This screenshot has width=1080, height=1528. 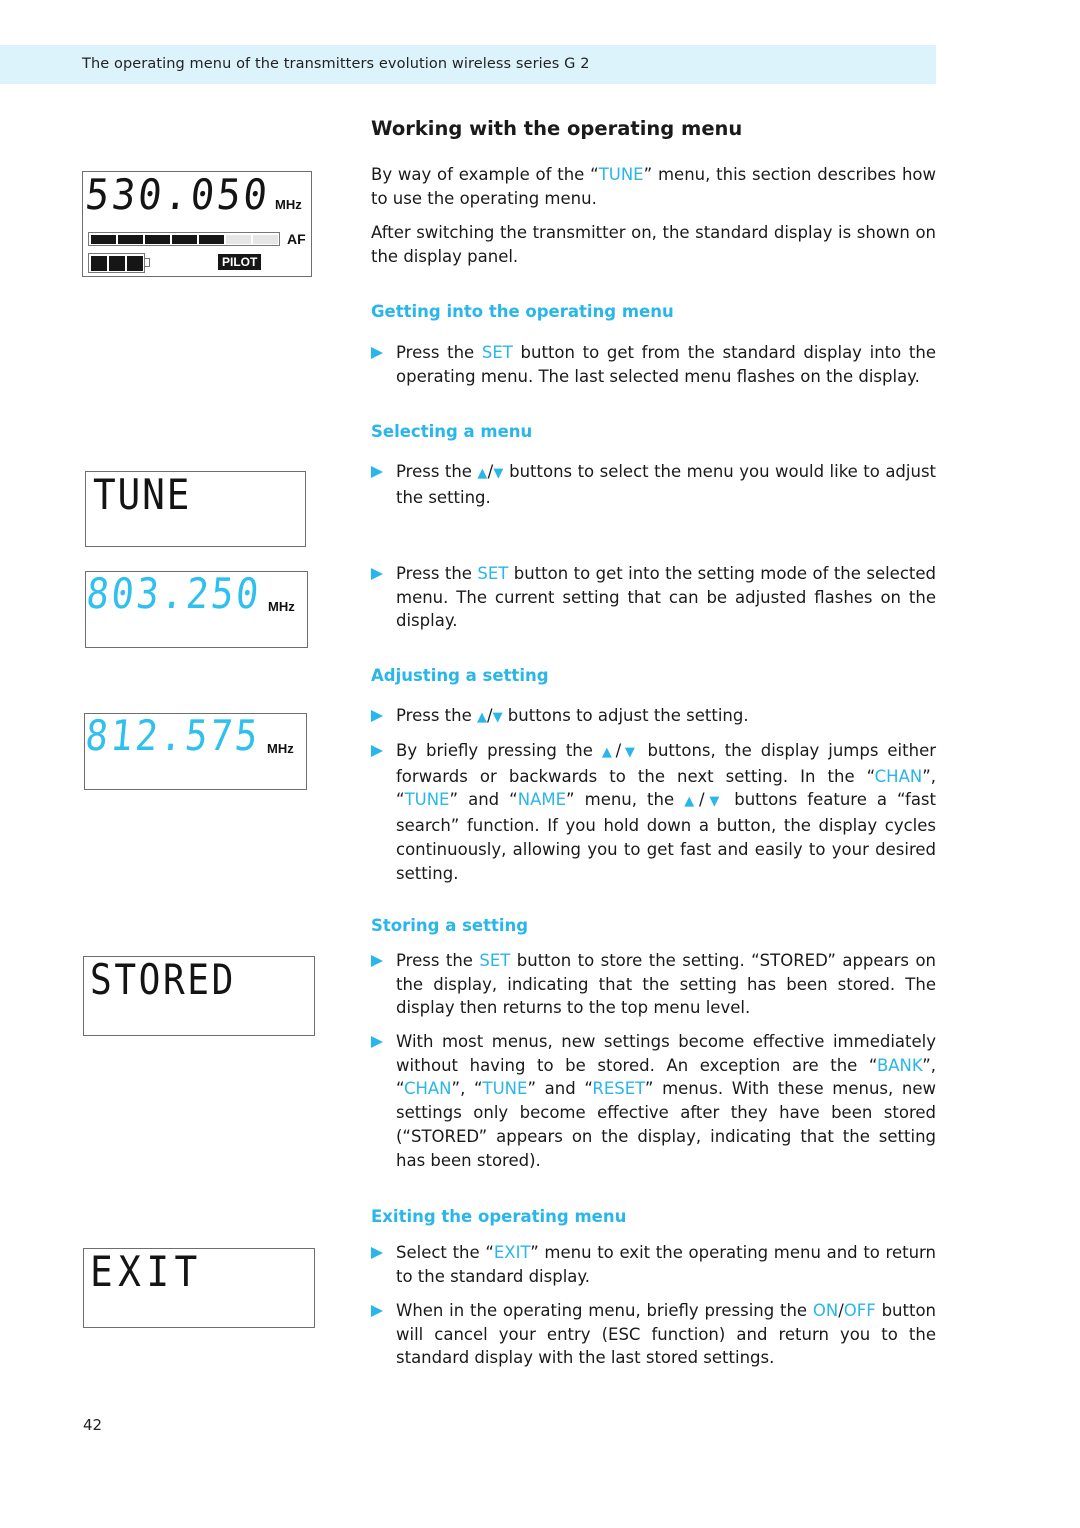 I want to click on button-keyword: NAME, so click(x=542, y=800).